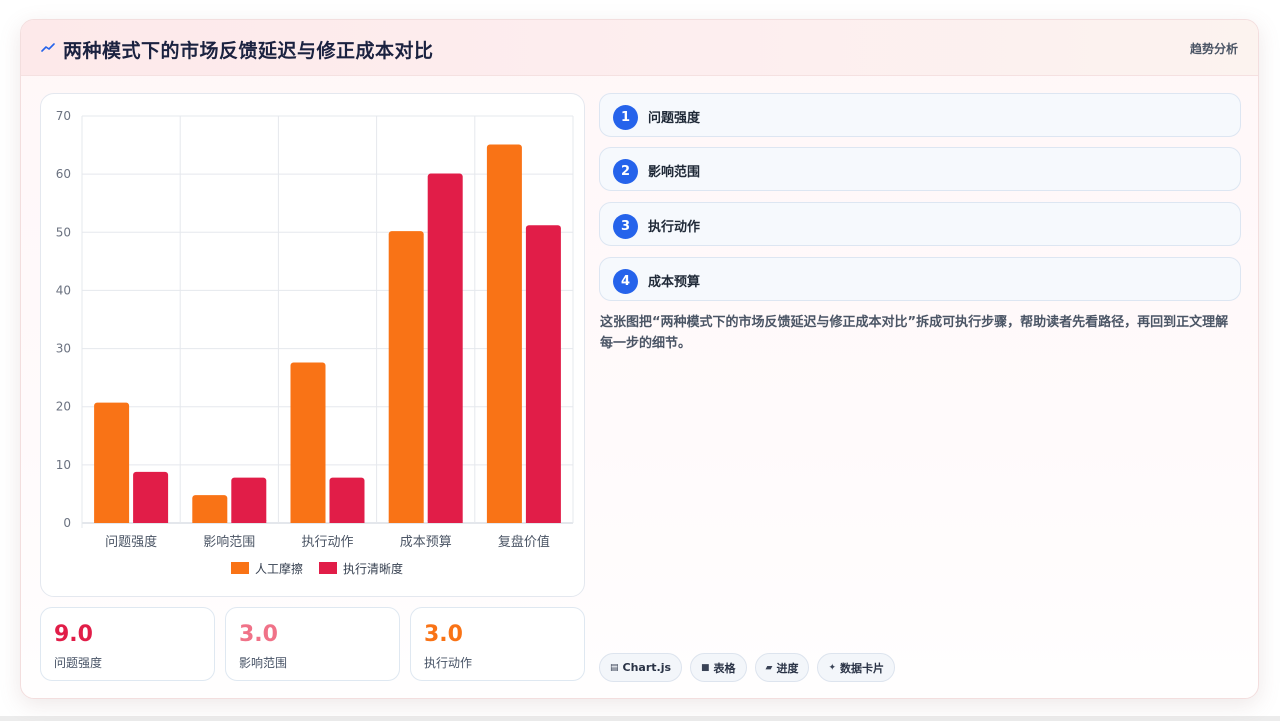  What do you see at coordinates (373, 568) in the screenshot?
I see `legend-label: 执行清晰度` at bounding box center [373, 568].